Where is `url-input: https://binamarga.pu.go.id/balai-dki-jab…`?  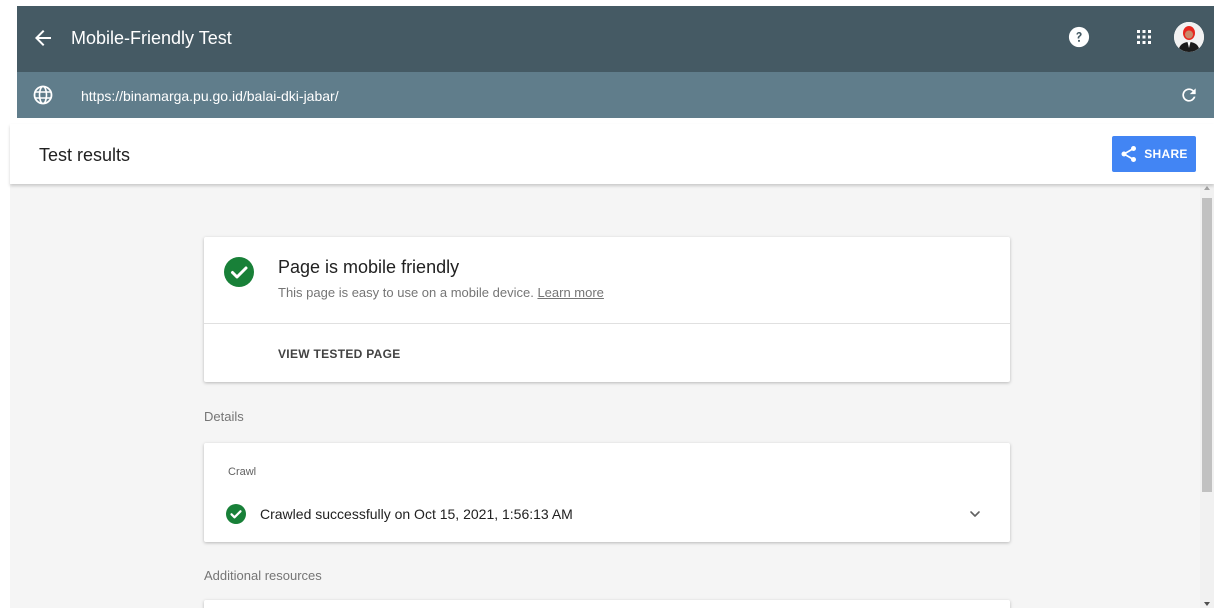 url-input: https://binamarga.pu.go.id/balai-dki-jab… is located at coordinates (210, 96).